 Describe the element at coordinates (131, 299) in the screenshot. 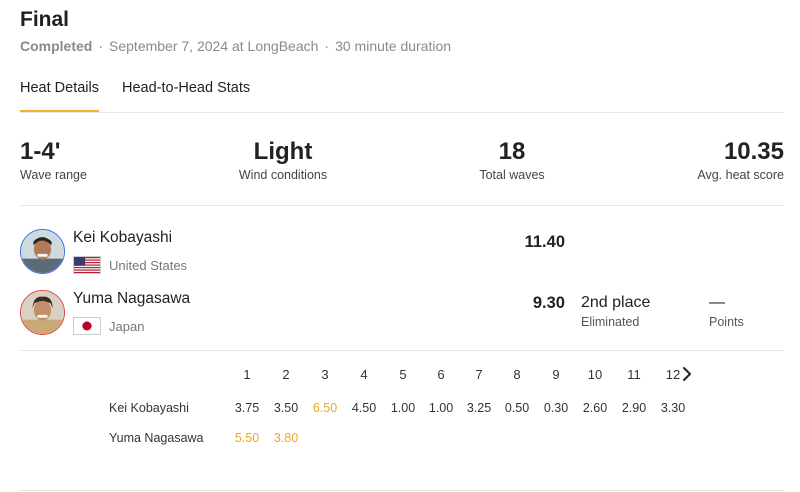

I see `surfer-name: Yuma Nagasawa` at that location.